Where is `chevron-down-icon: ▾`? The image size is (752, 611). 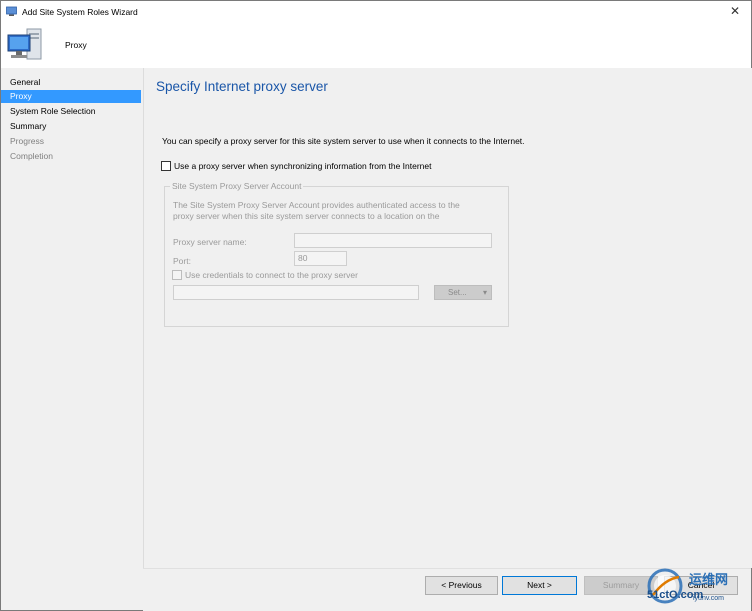 chevron-down-icon: ▾ is located at coordinates (484, 292).